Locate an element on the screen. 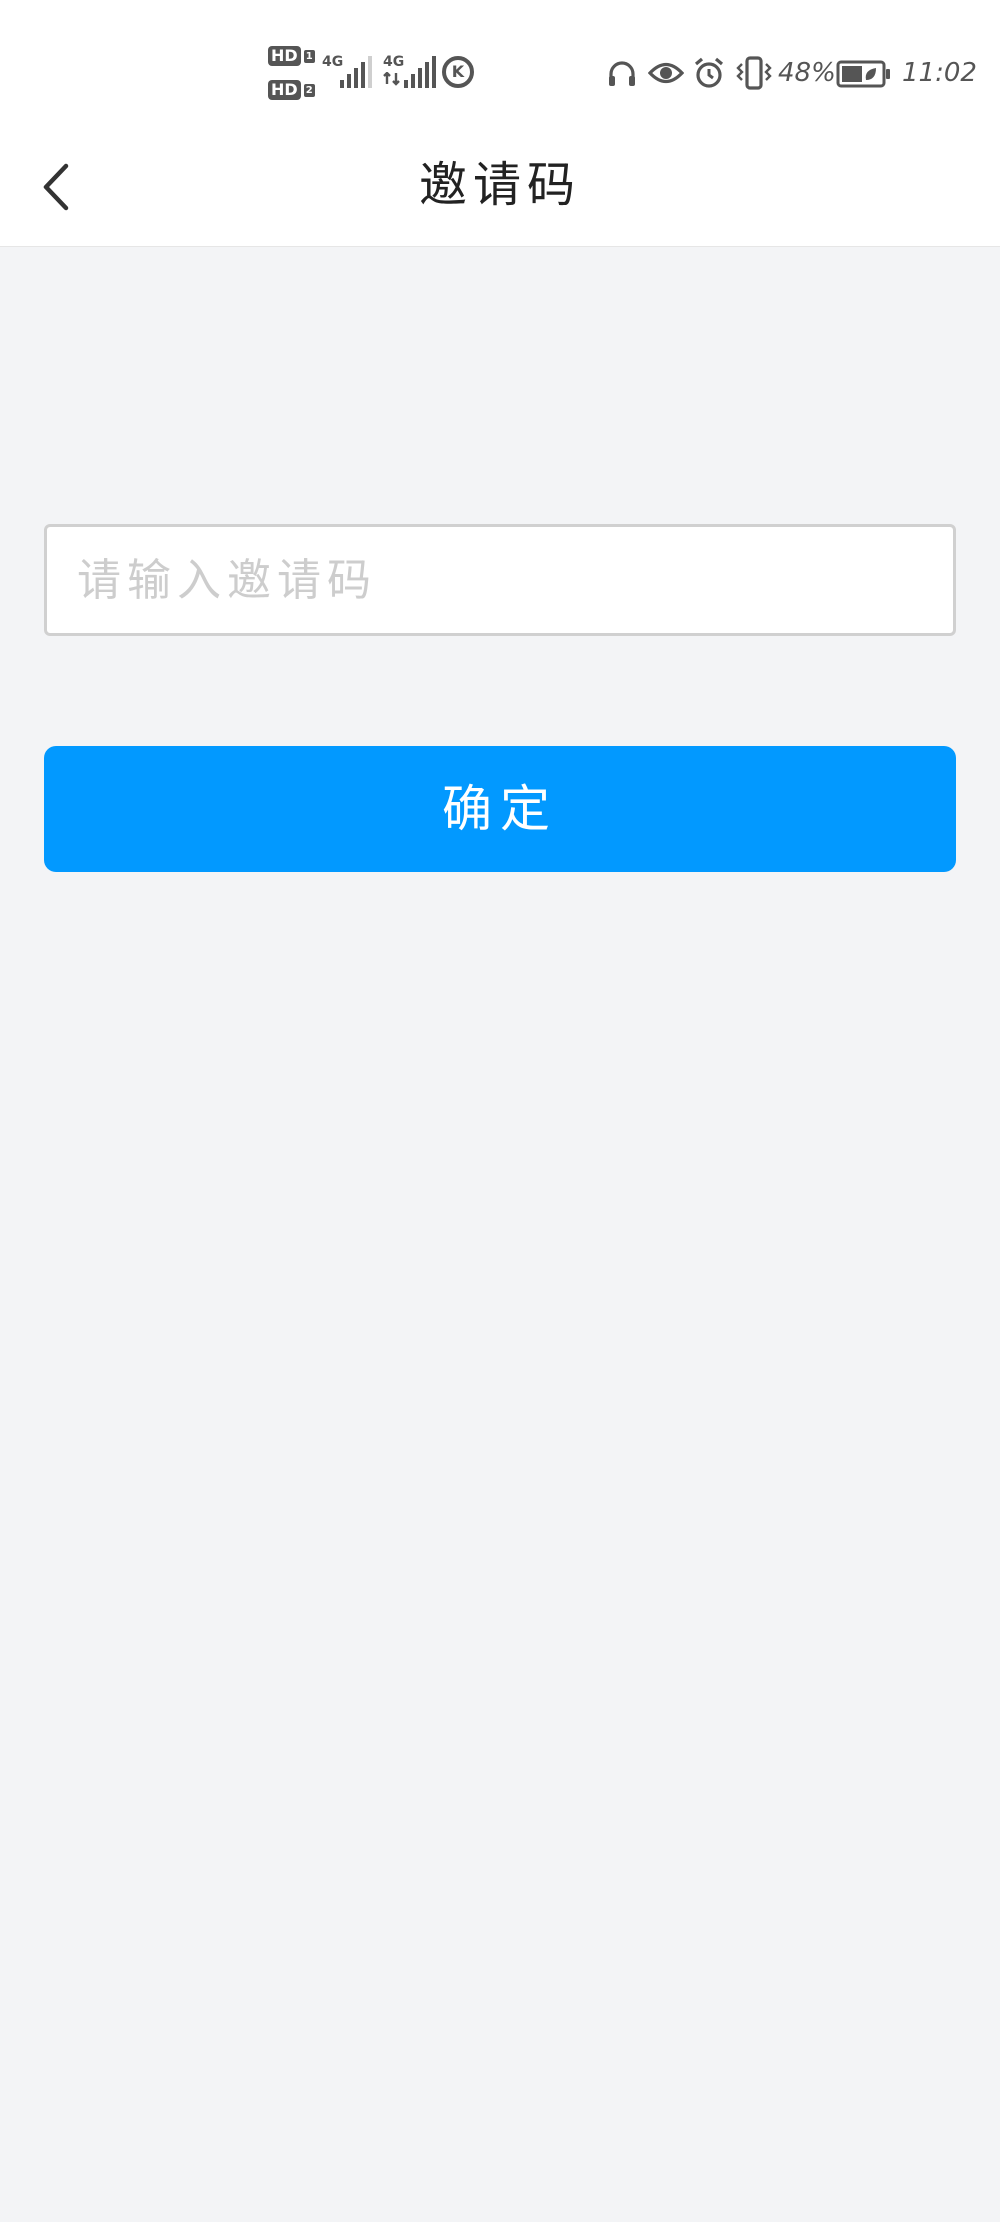 The width and height of the screenshot is (1000, 2222). navigation-bar: 邀请码 is located at coordinates (500, 187).